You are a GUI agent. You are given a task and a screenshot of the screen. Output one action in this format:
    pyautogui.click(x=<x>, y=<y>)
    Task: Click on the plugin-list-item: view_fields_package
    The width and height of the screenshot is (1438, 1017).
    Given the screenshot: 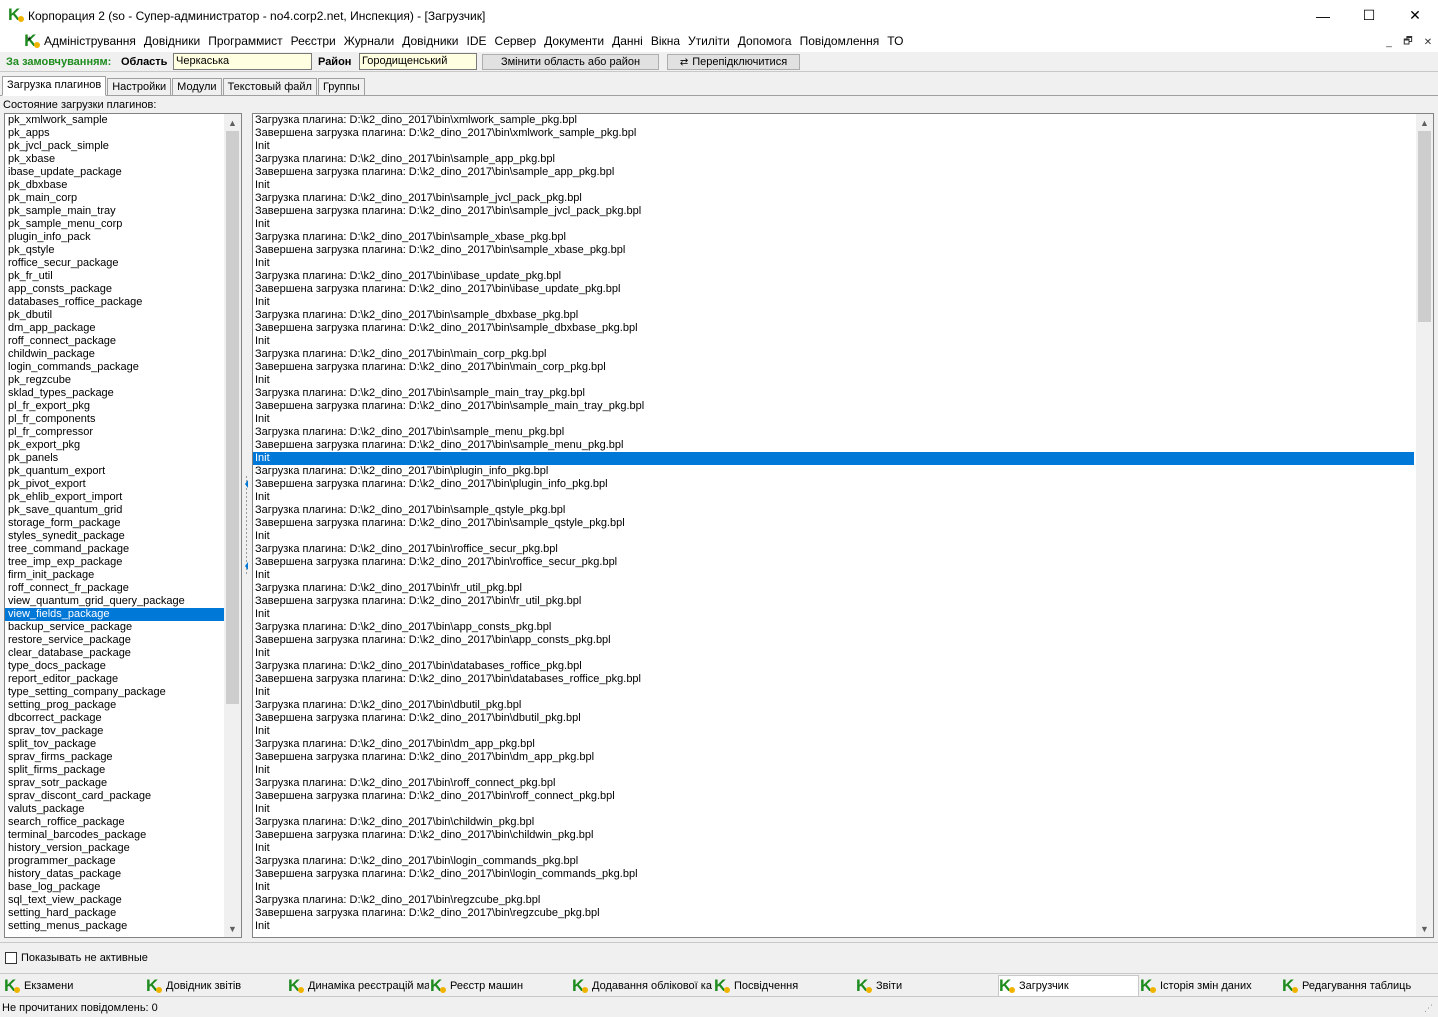 What is the action you would take?
    pyautogui.click(x=114, y=614)
    